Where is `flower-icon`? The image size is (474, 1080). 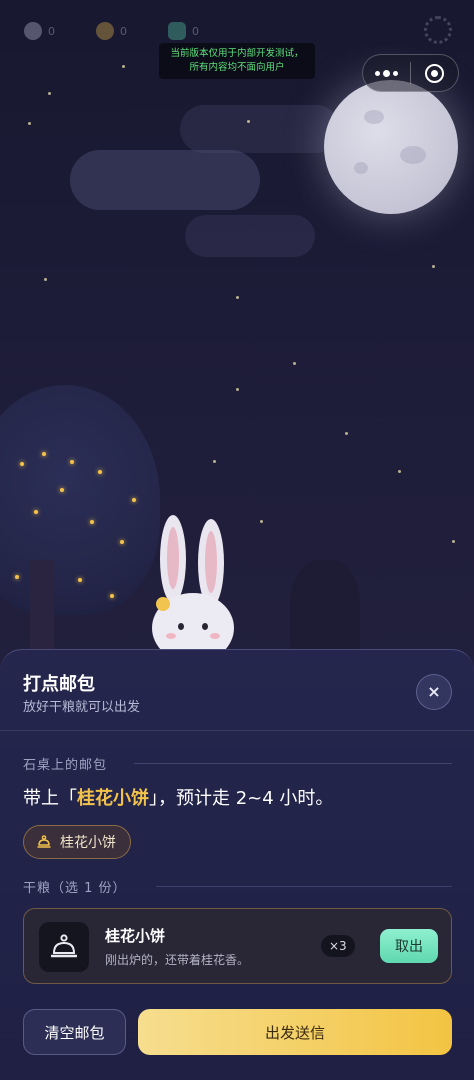
flower-icon is located at coordinates (163, 604).